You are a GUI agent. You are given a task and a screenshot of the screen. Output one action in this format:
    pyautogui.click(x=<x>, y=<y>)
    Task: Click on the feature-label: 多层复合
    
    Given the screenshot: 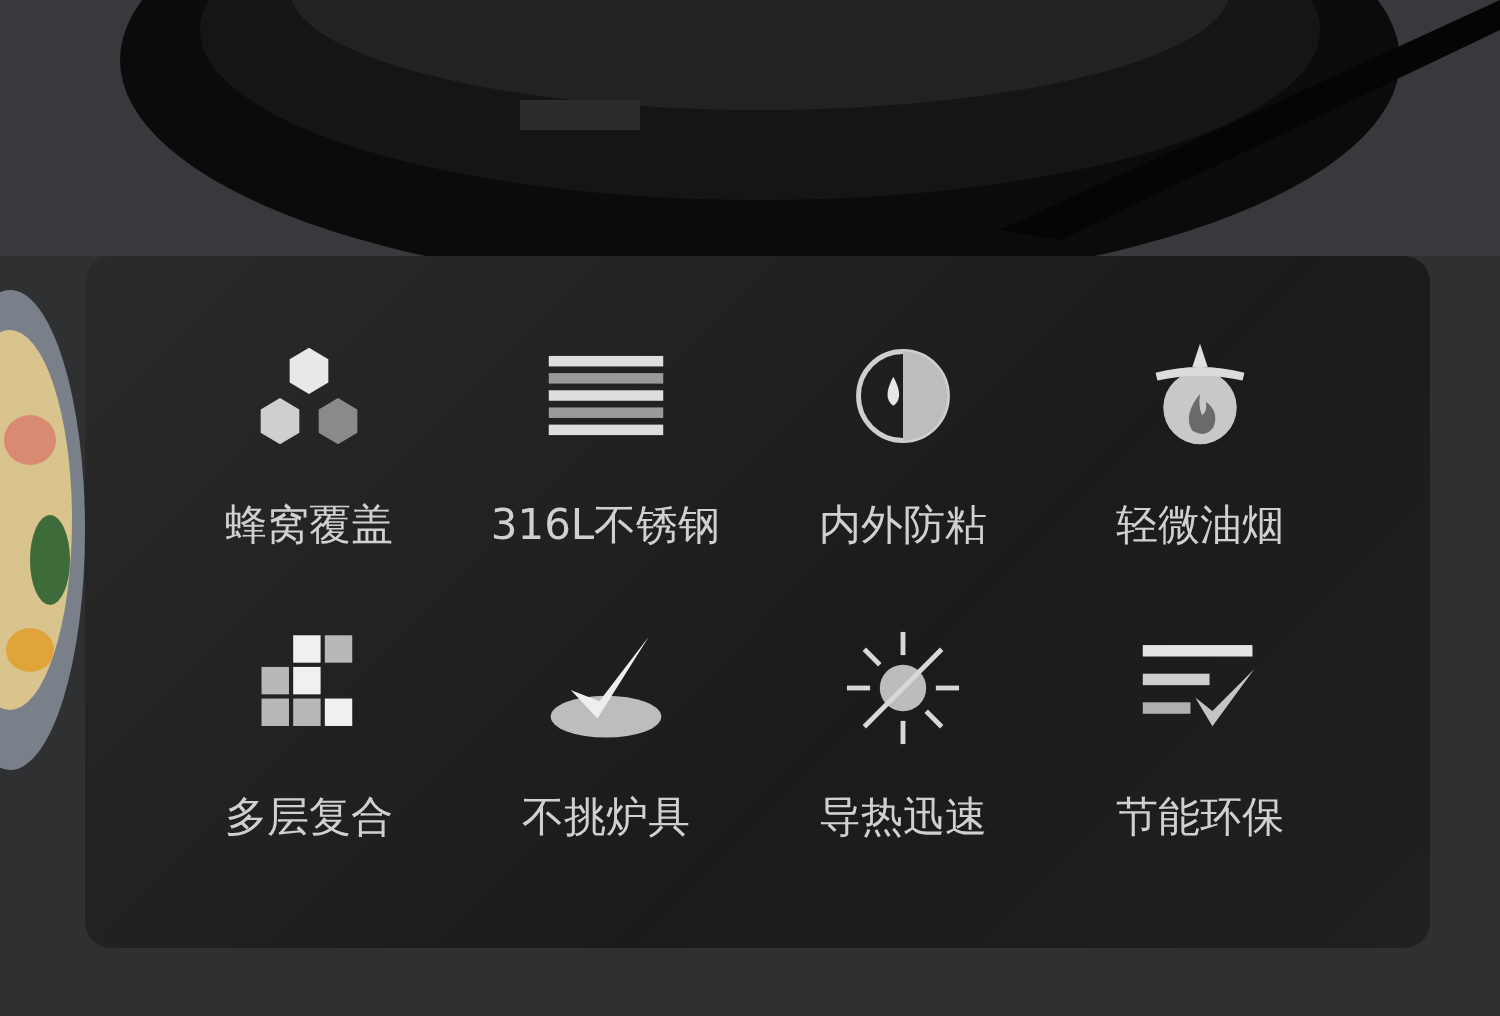 What is the action you would take?
    pyautogui.click(x=308, y=817)
    